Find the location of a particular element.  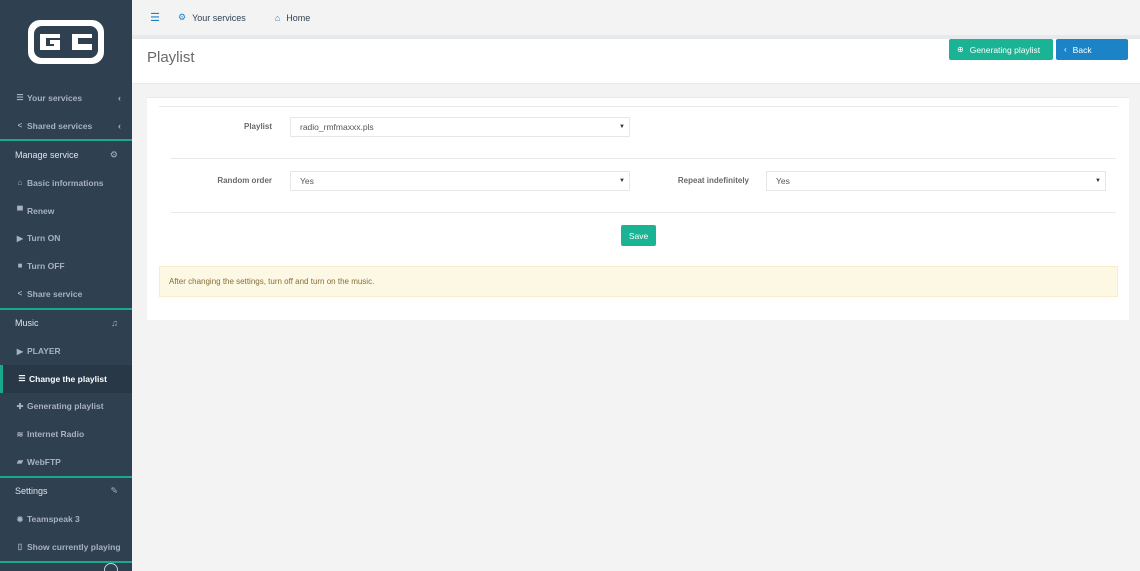

sidebar-item-label: Internet Radio is located at coordinates (56, 434).